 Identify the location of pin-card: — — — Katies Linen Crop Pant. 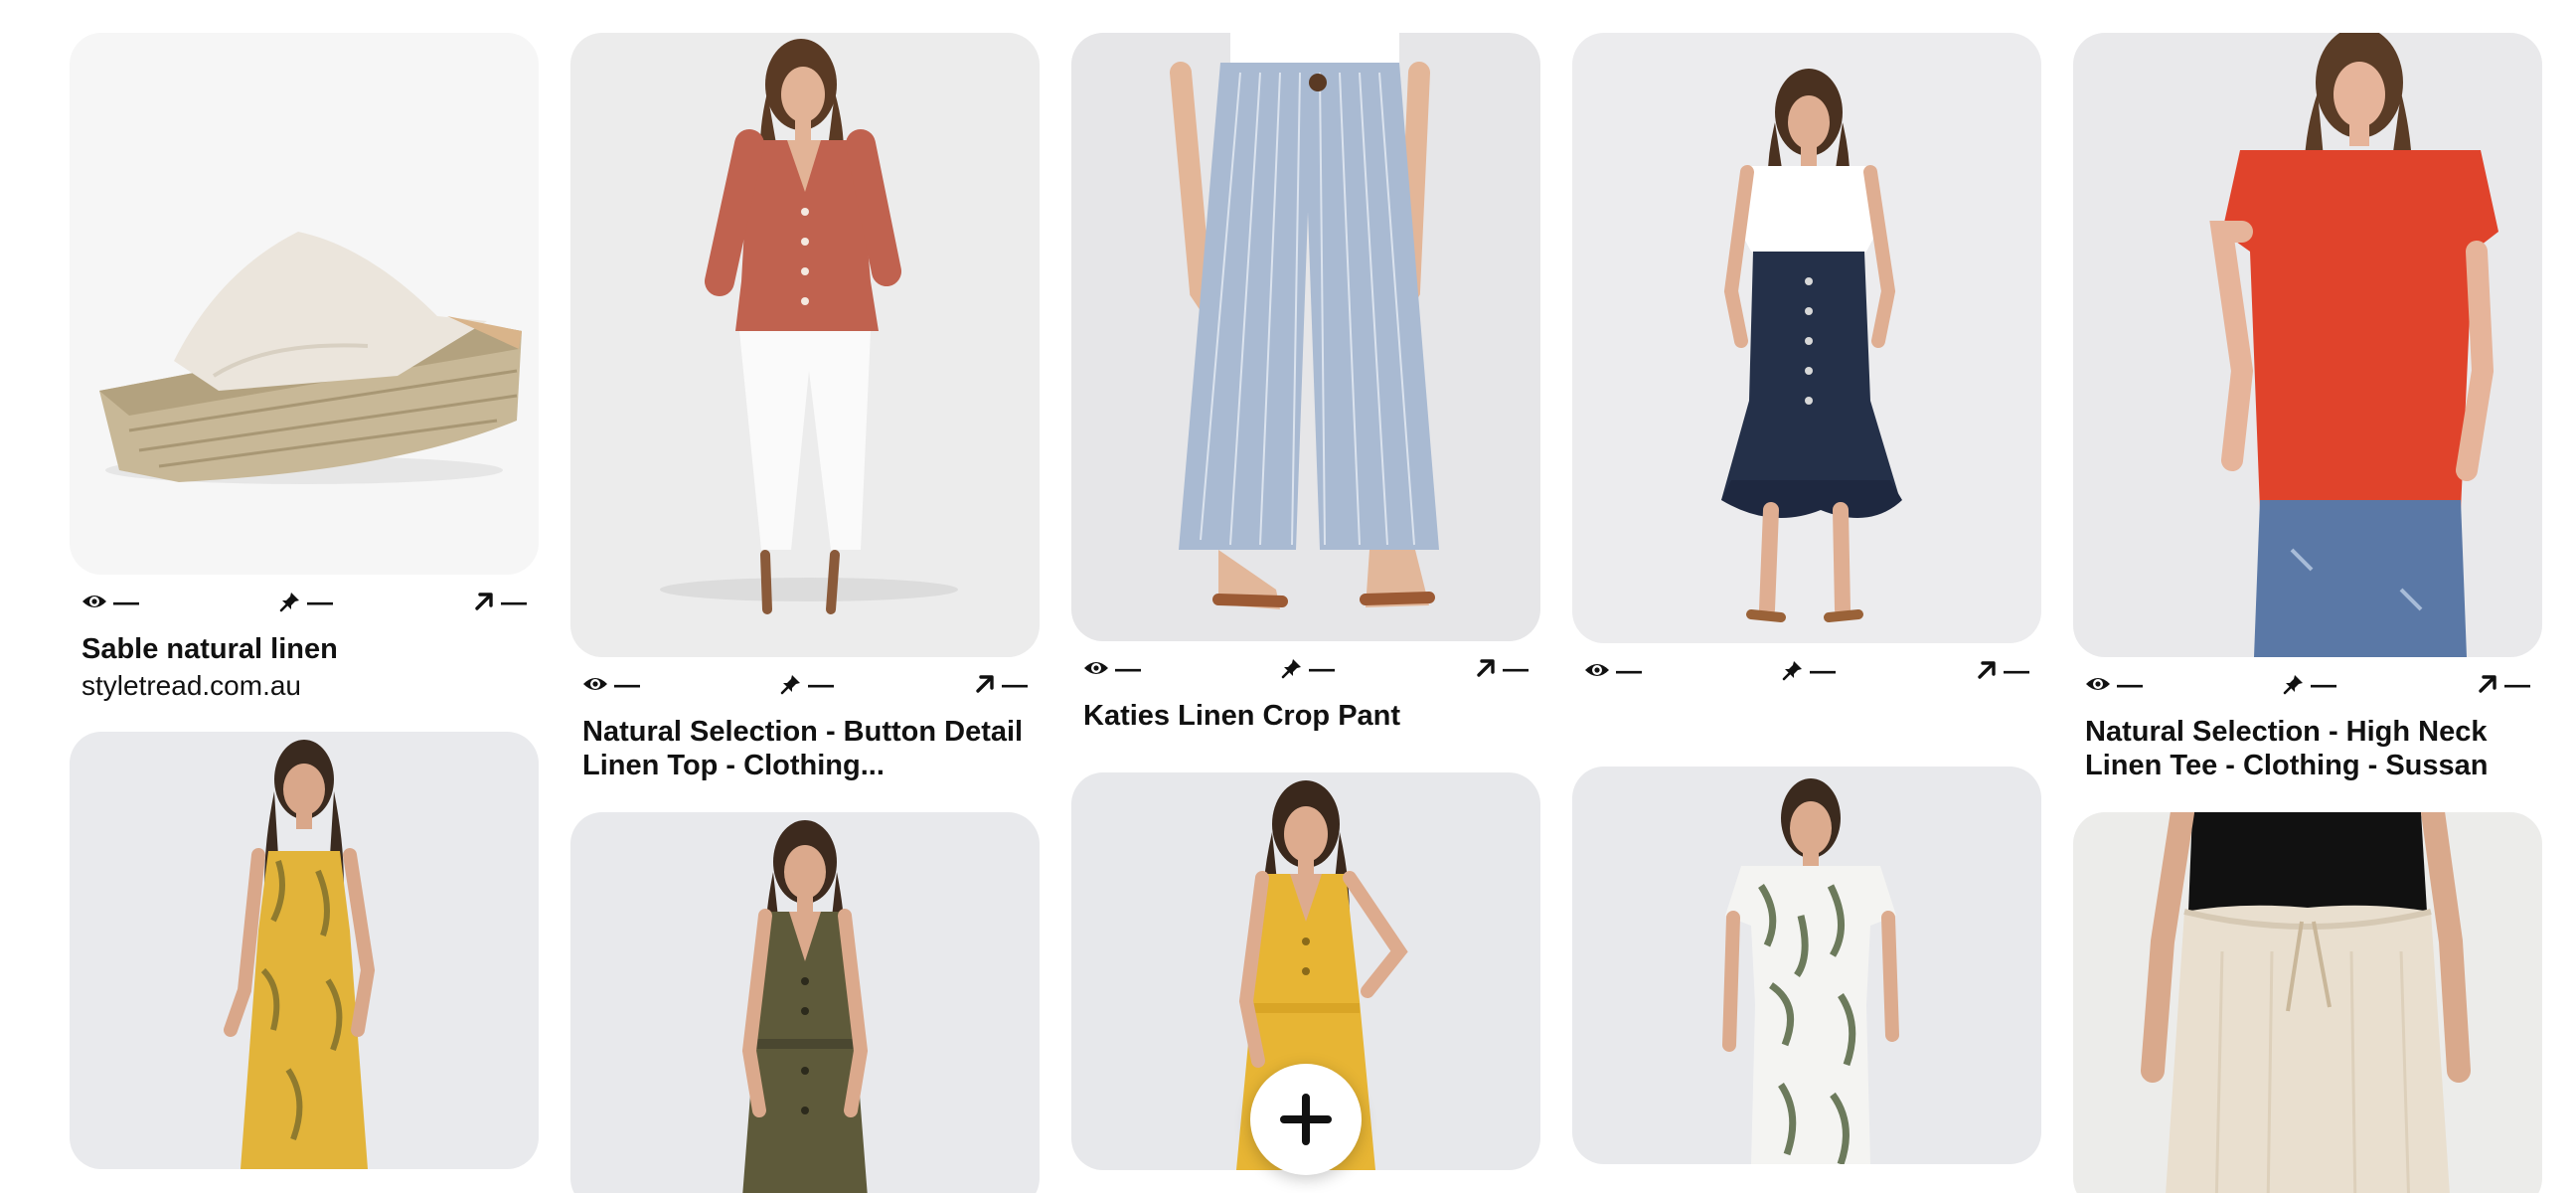
(1305, 383).